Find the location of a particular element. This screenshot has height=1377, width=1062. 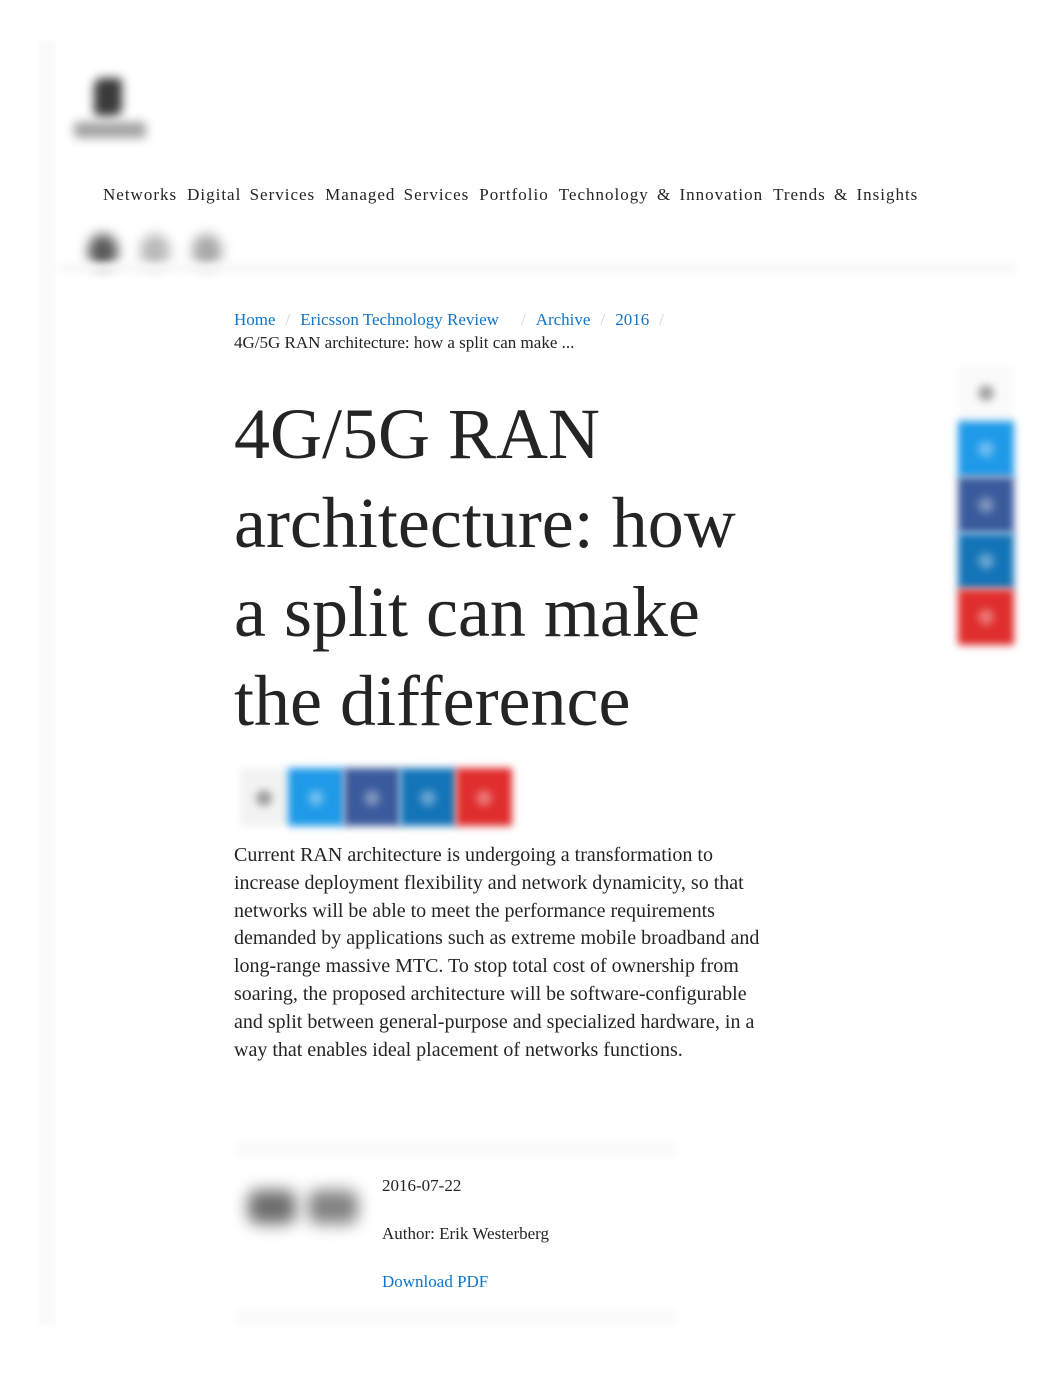

breadcrumb-home: Home is located at coordinates (255, 319).